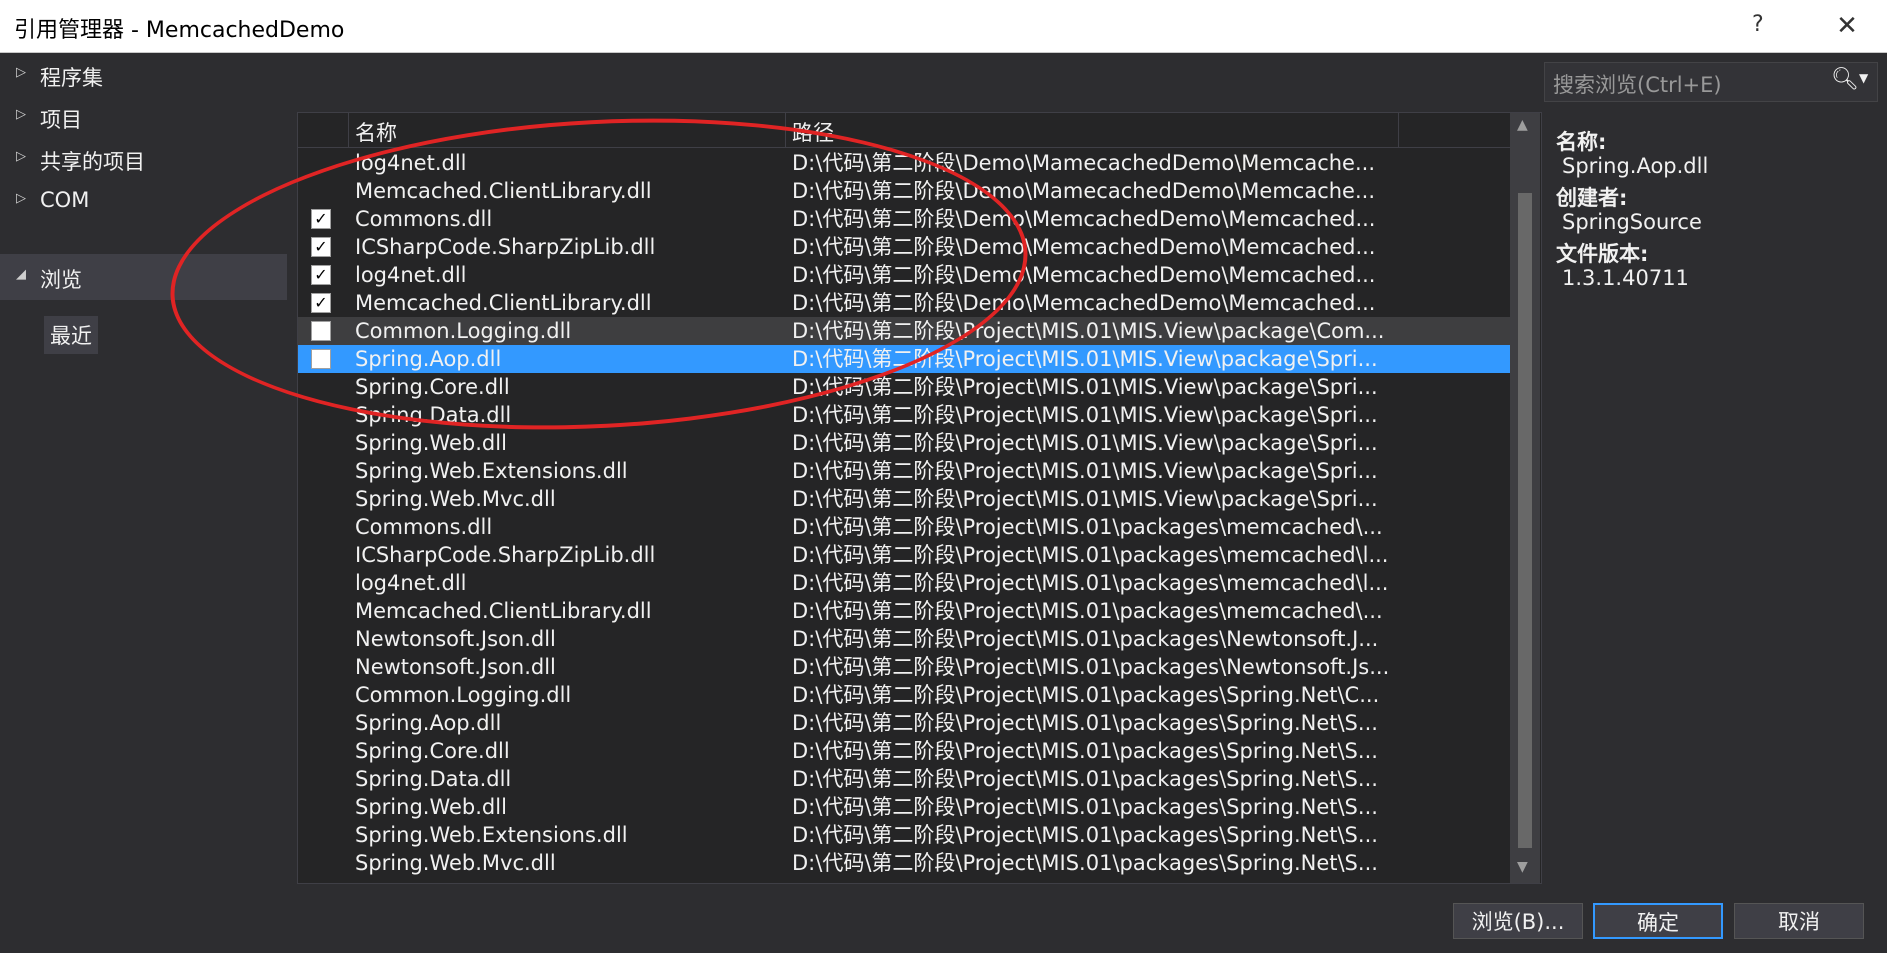  Describe the element at coordinates (1581, 142) in the screenshot. I see `detail-name-label: 名称:` at that location.